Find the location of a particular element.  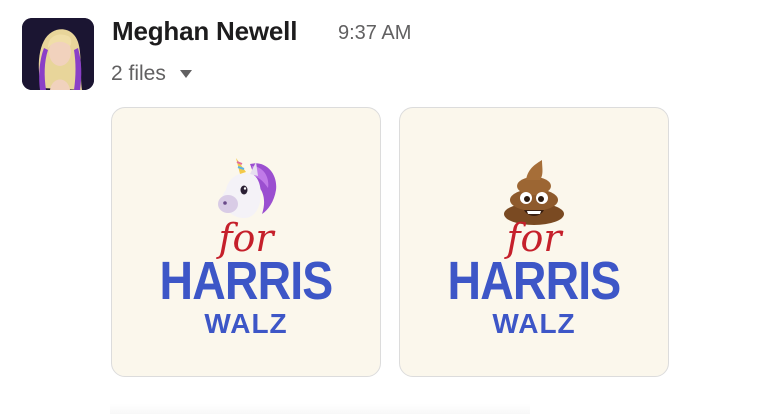

sender-name: Meghan Newell is located at coordinates (204, 31).